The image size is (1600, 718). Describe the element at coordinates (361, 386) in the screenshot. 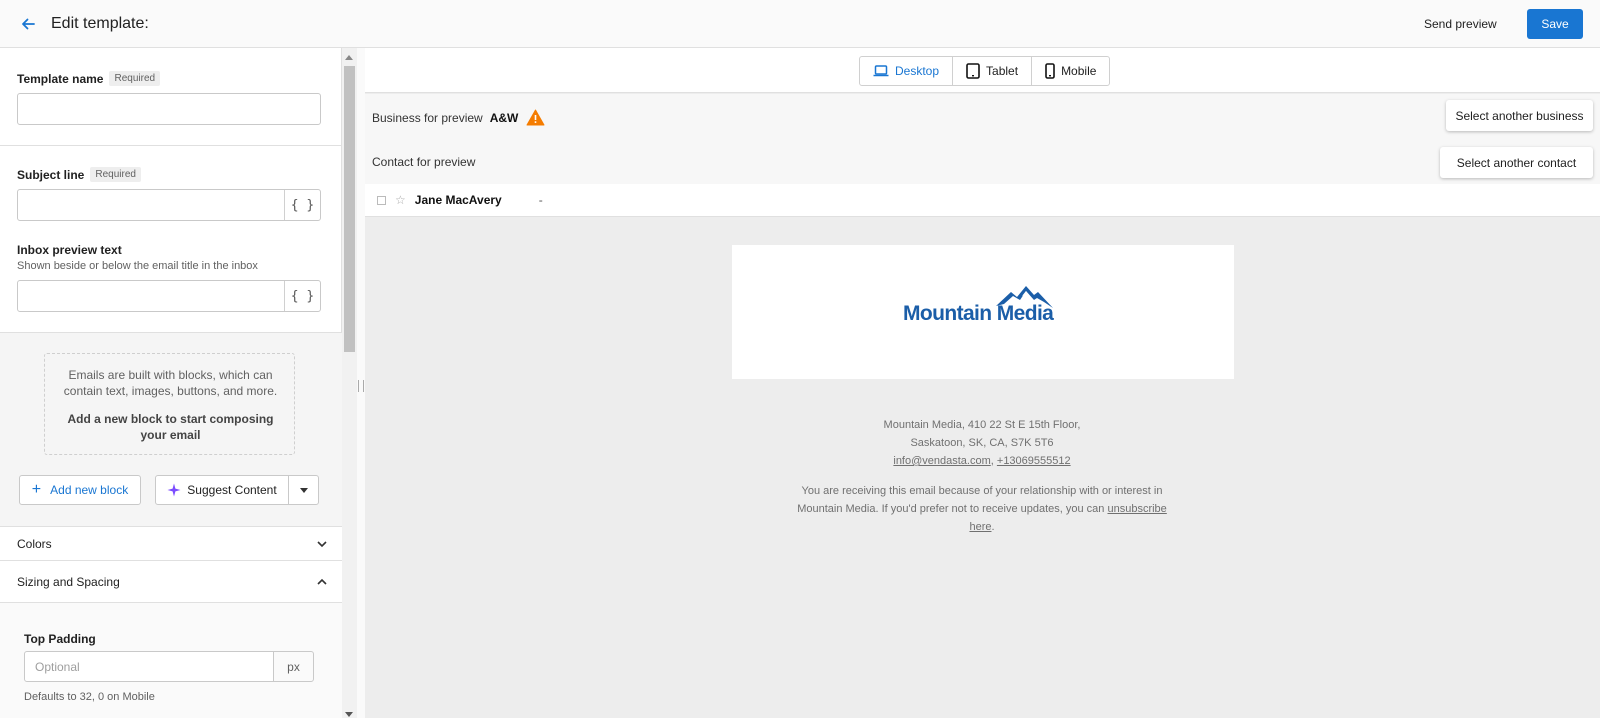

I see `panel-resize-handle` at that location.